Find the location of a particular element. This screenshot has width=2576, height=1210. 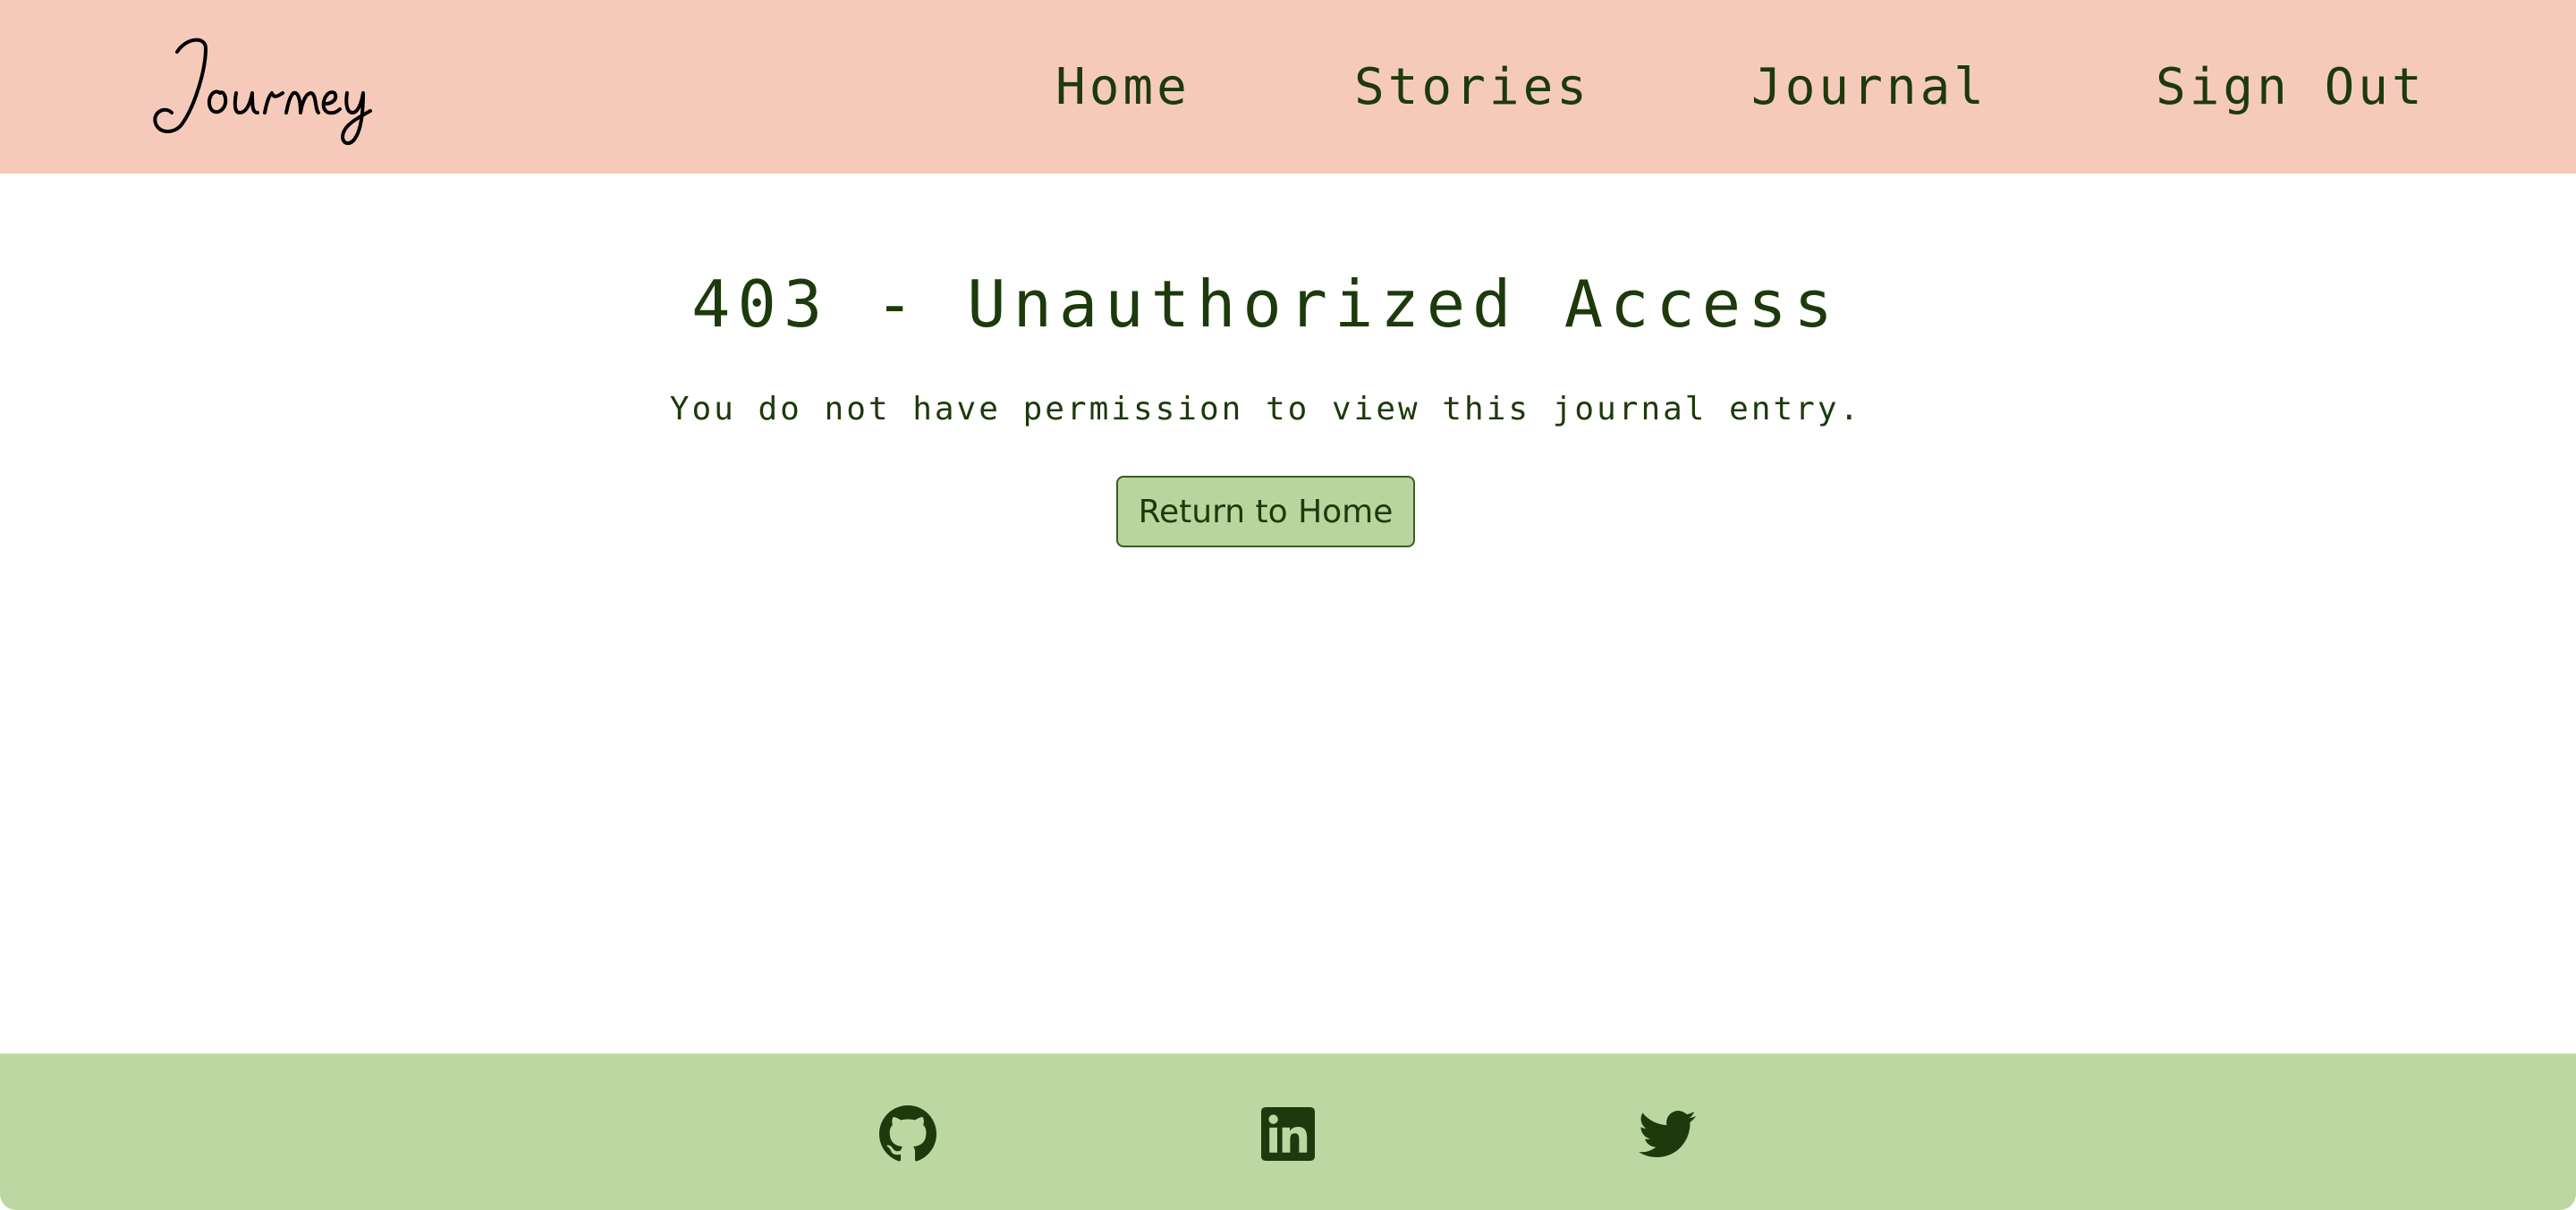

nav-stories: Stories is located at coordinates (1472, 87).